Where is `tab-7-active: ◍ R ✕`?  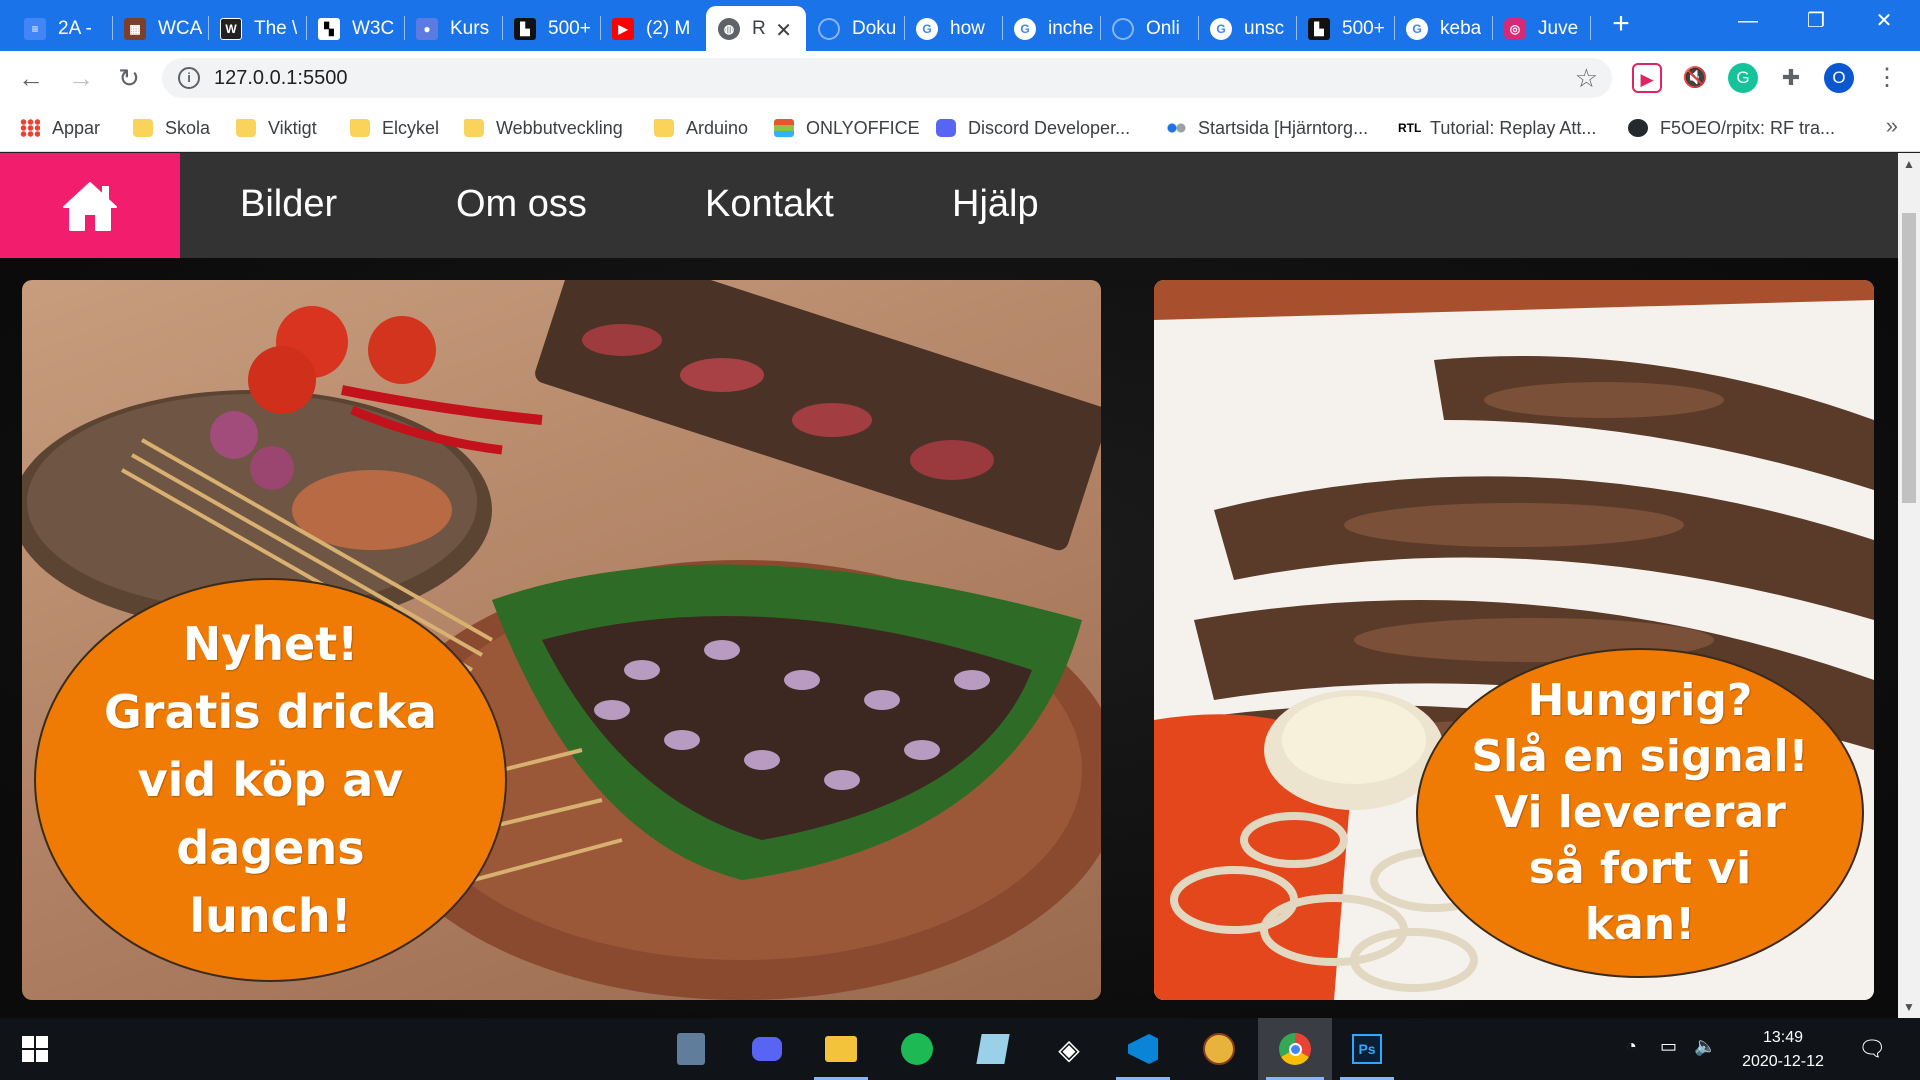 tab-7-active: ◍ R ✕ is located at coordinates (756, 28).